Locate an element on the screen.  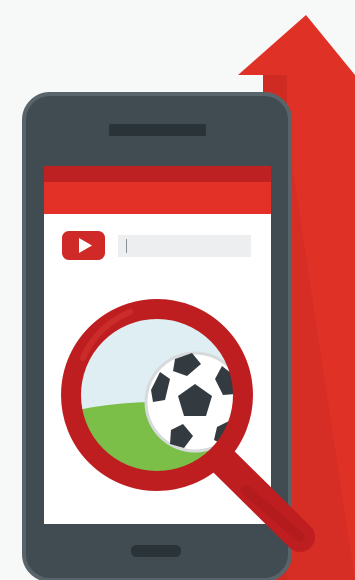
play-button-icon is located at coordinates (83, 245).